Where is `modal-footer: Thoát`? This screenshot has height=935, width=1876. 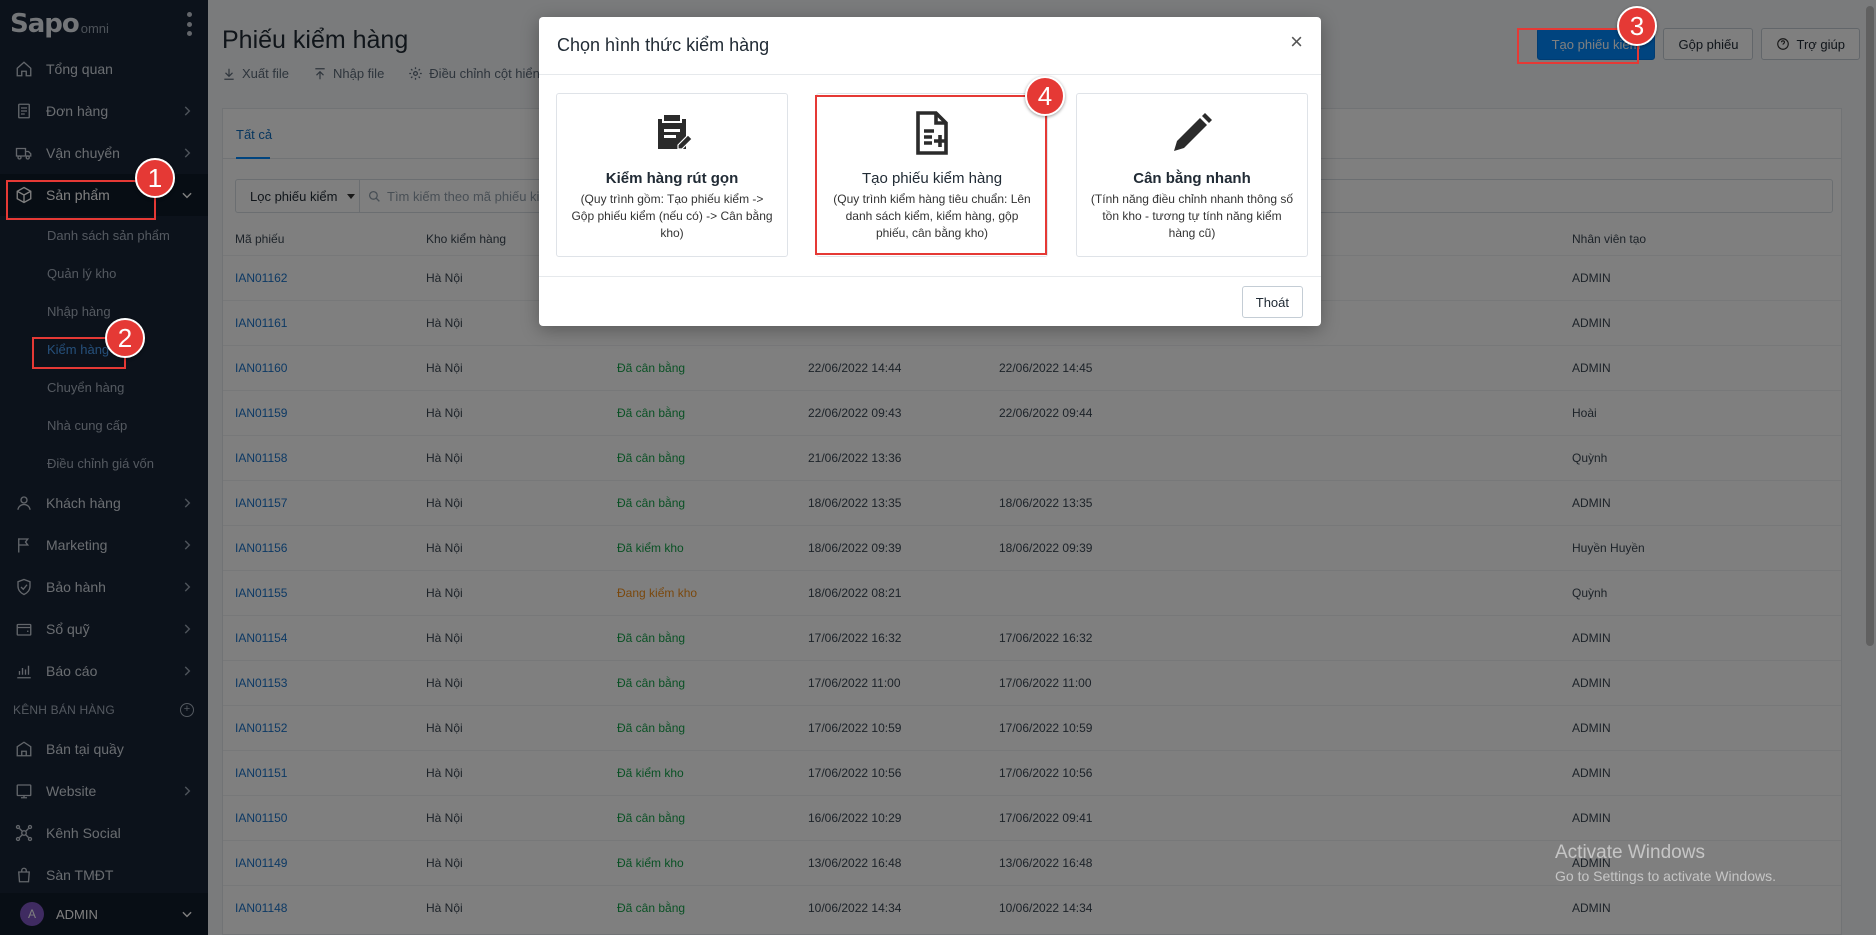
modal-footer: Thoát is located at coordinates (930, 301).